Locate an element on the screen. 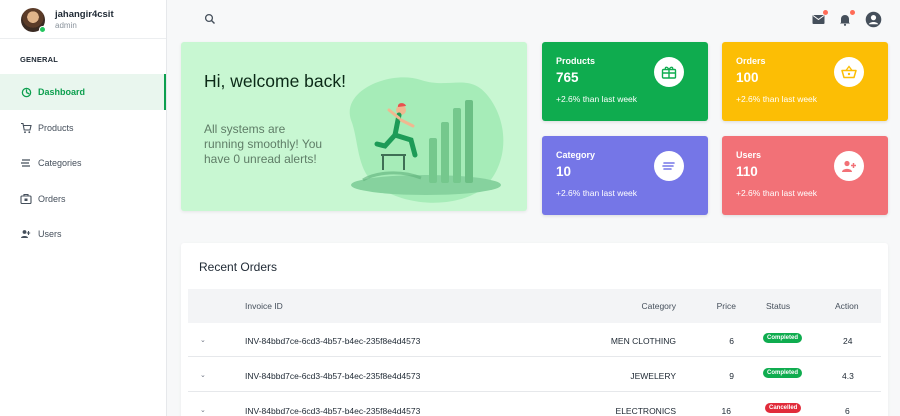  action-cell: 4.3 is located at coordinates (848, 376).